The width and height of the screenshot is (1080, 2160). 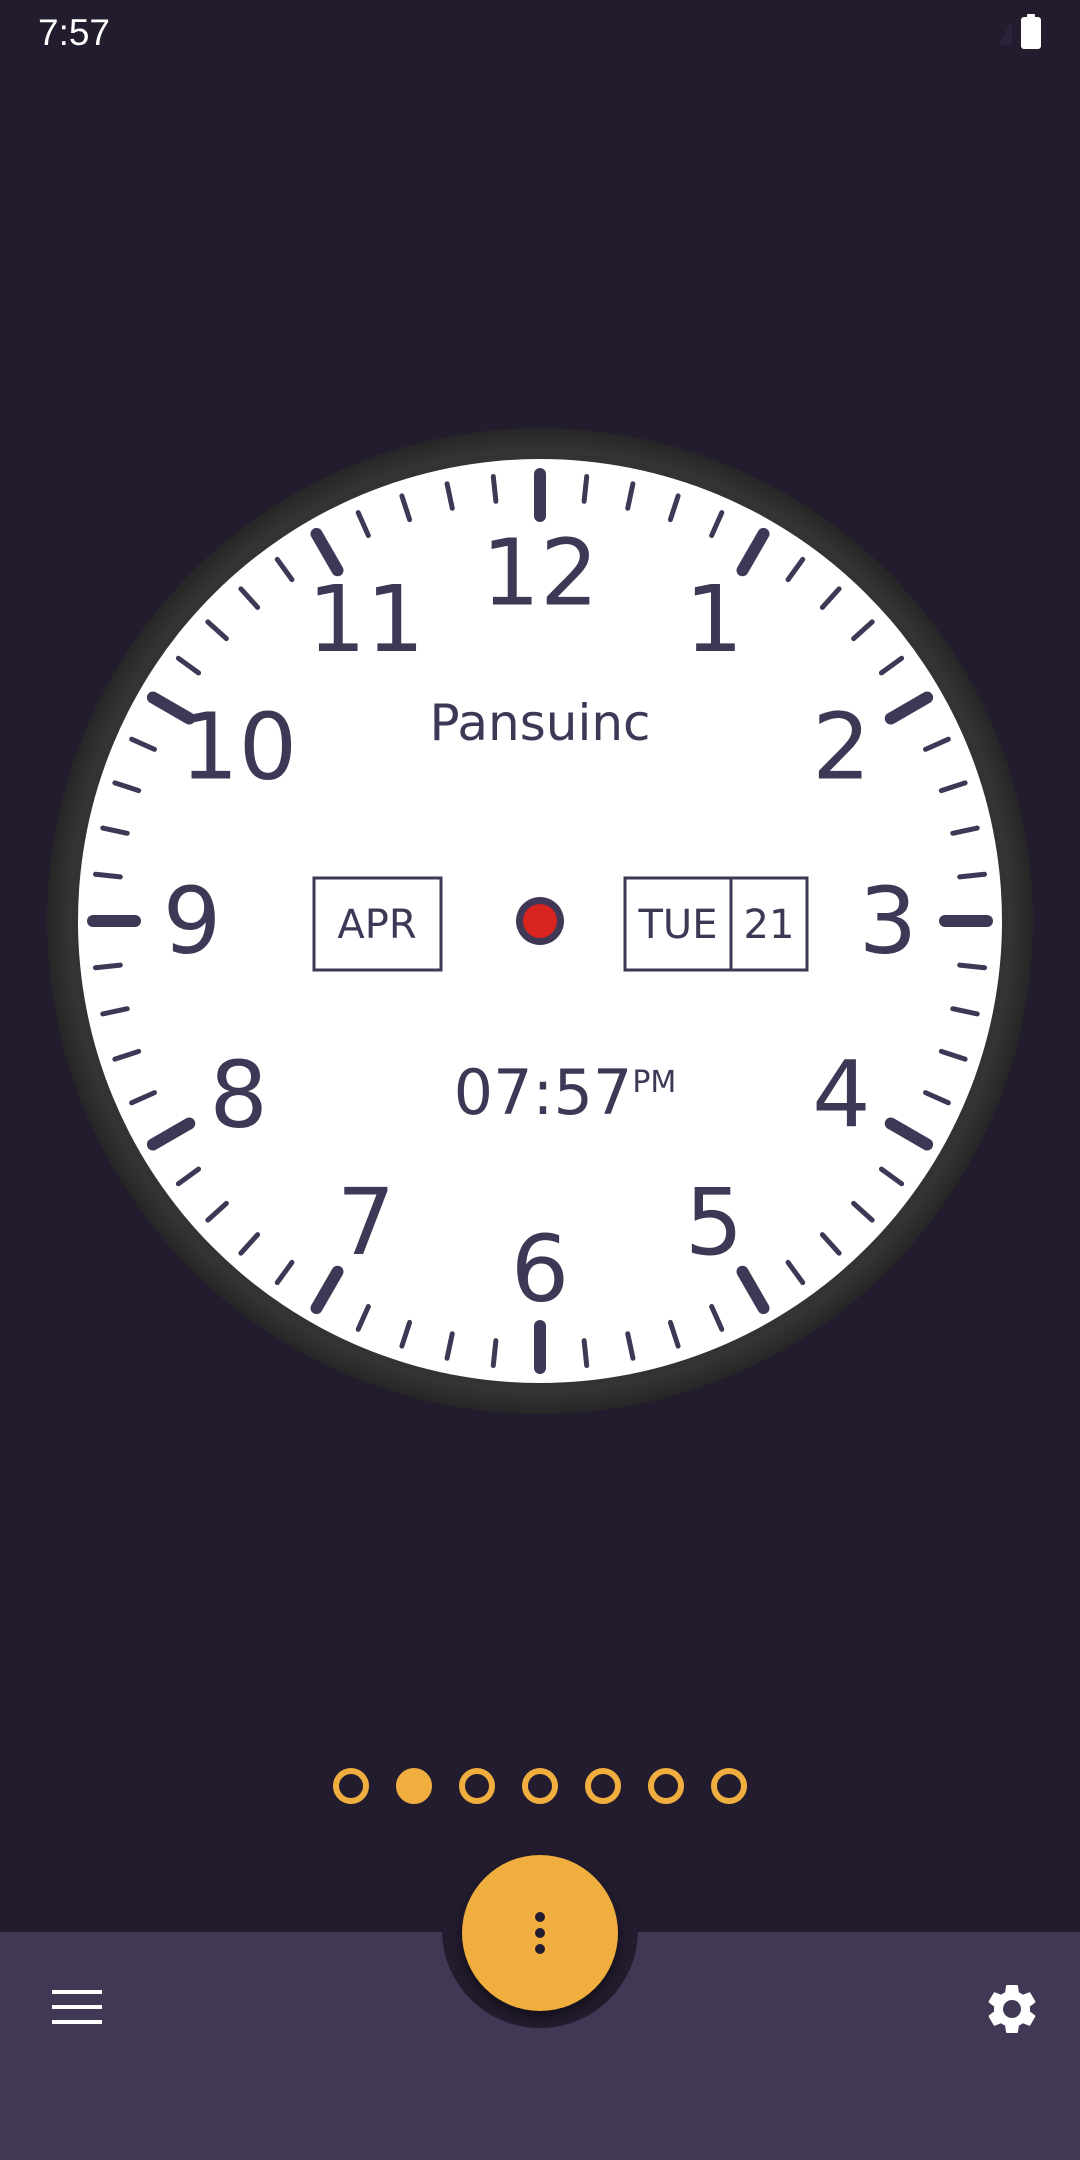 What do you see at coordinates (1018, 32) in the screenshot?
I see `status-icons` at bounding box center [1018, 32].